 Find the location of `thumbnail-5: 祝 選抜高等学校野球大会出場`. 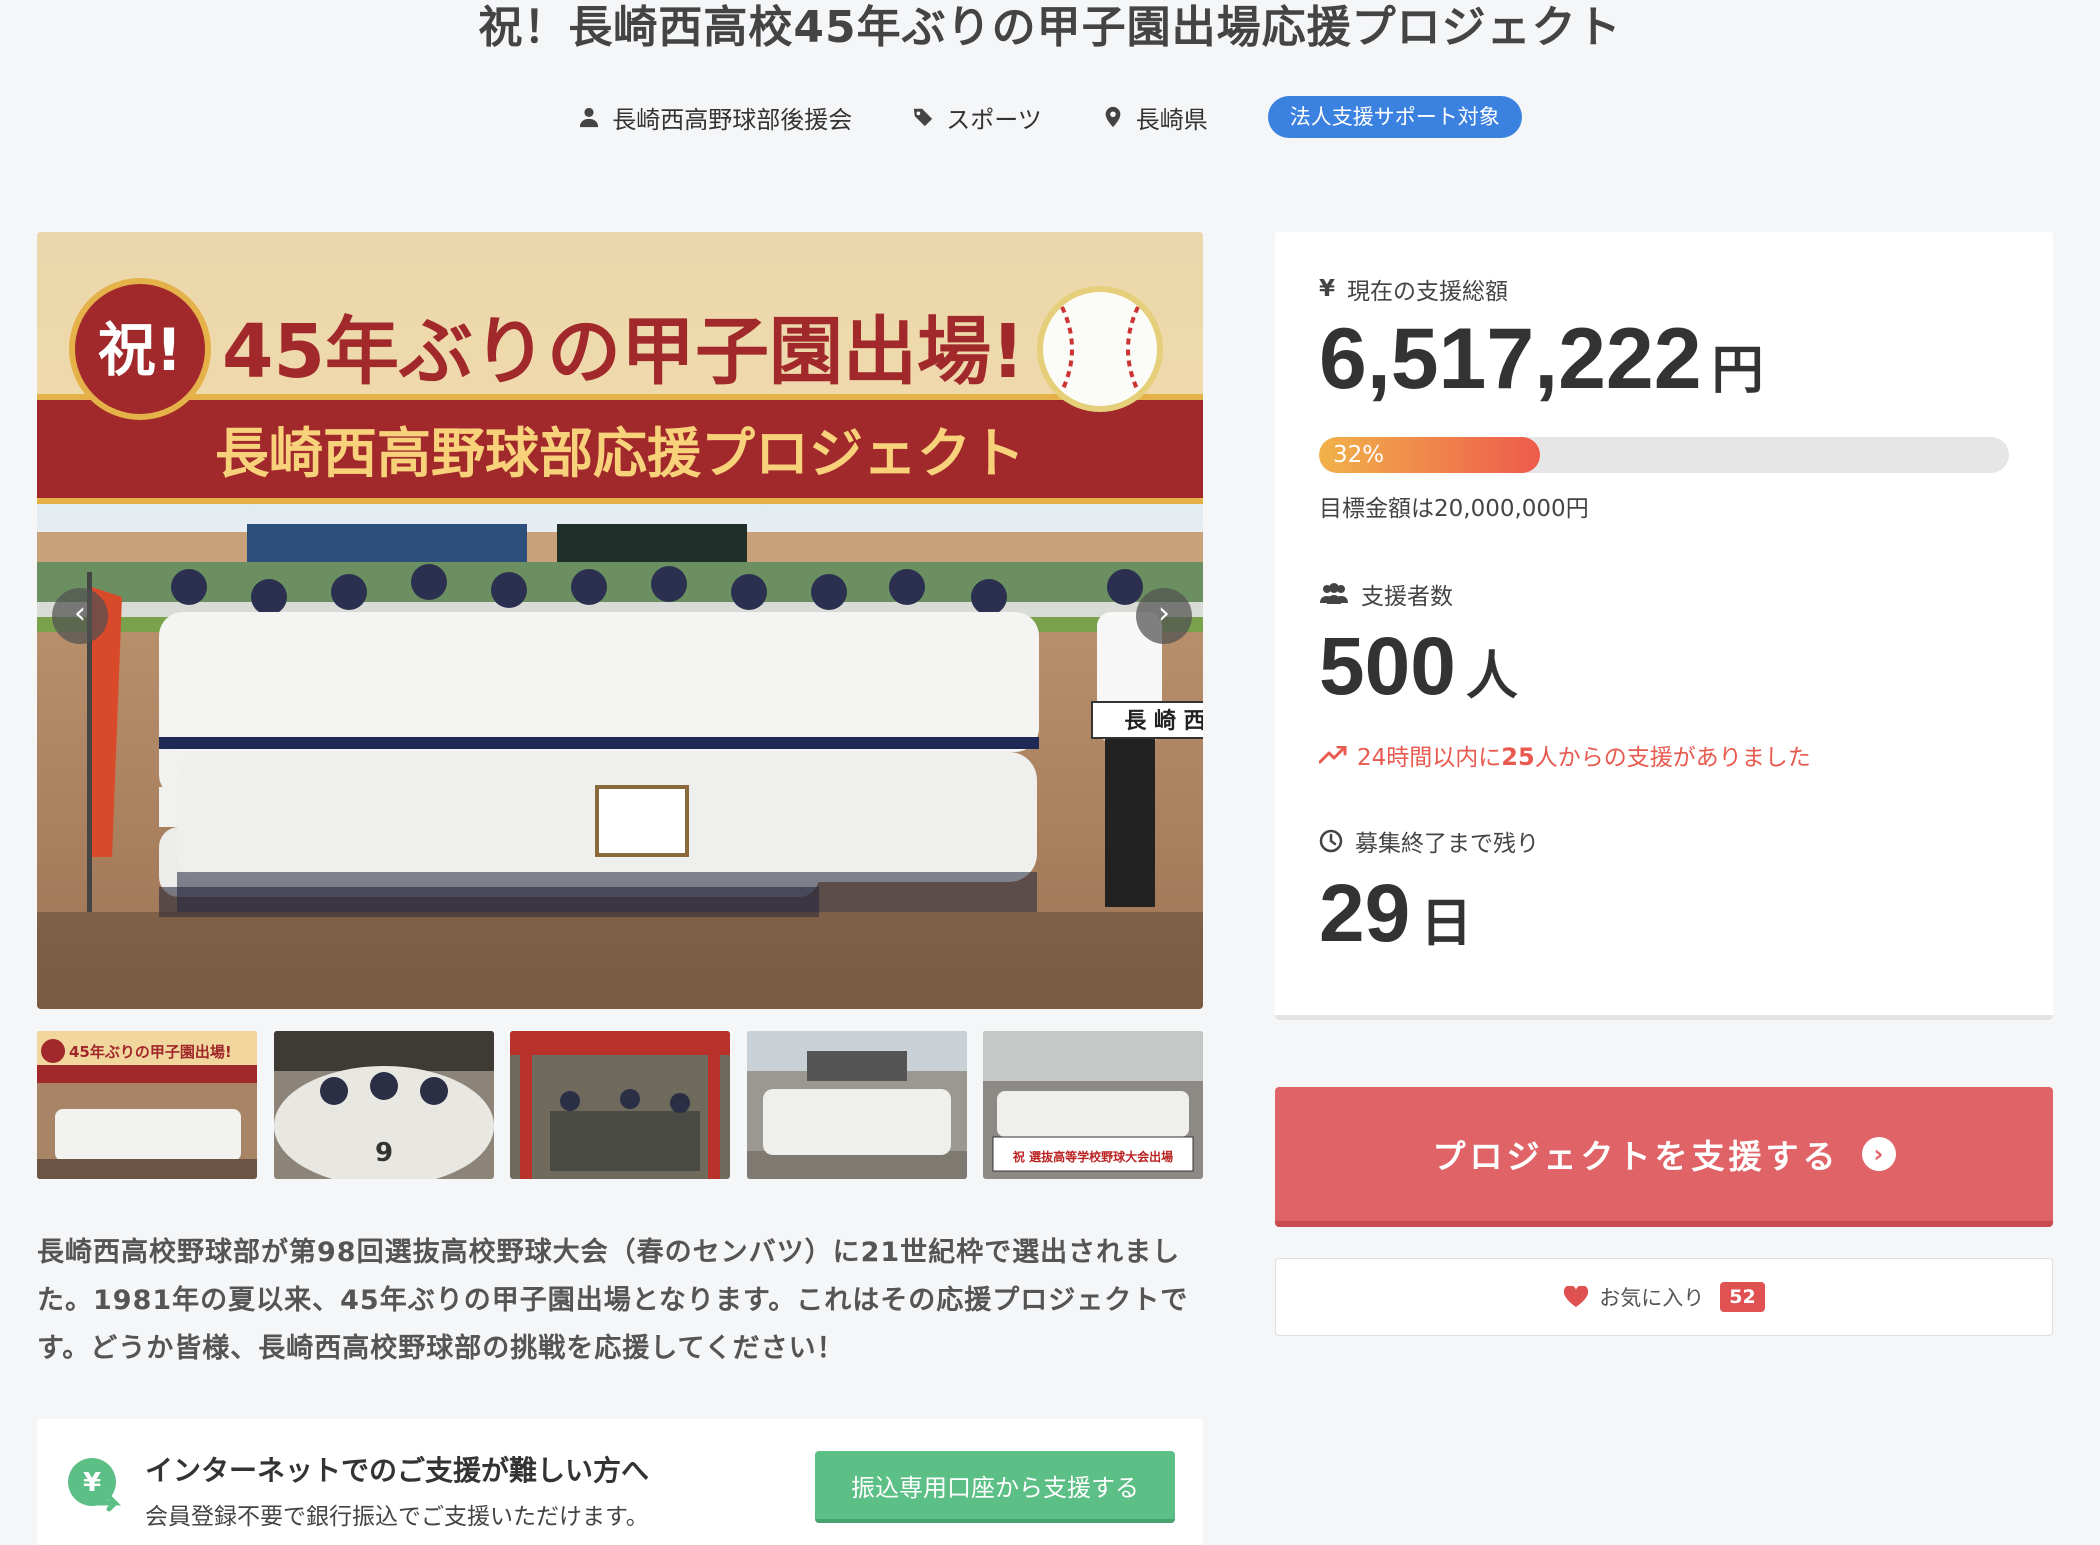

thumbnail-5: 祝 選抜高等学校野球大会出場 is located at coordinates (1093, 1105).